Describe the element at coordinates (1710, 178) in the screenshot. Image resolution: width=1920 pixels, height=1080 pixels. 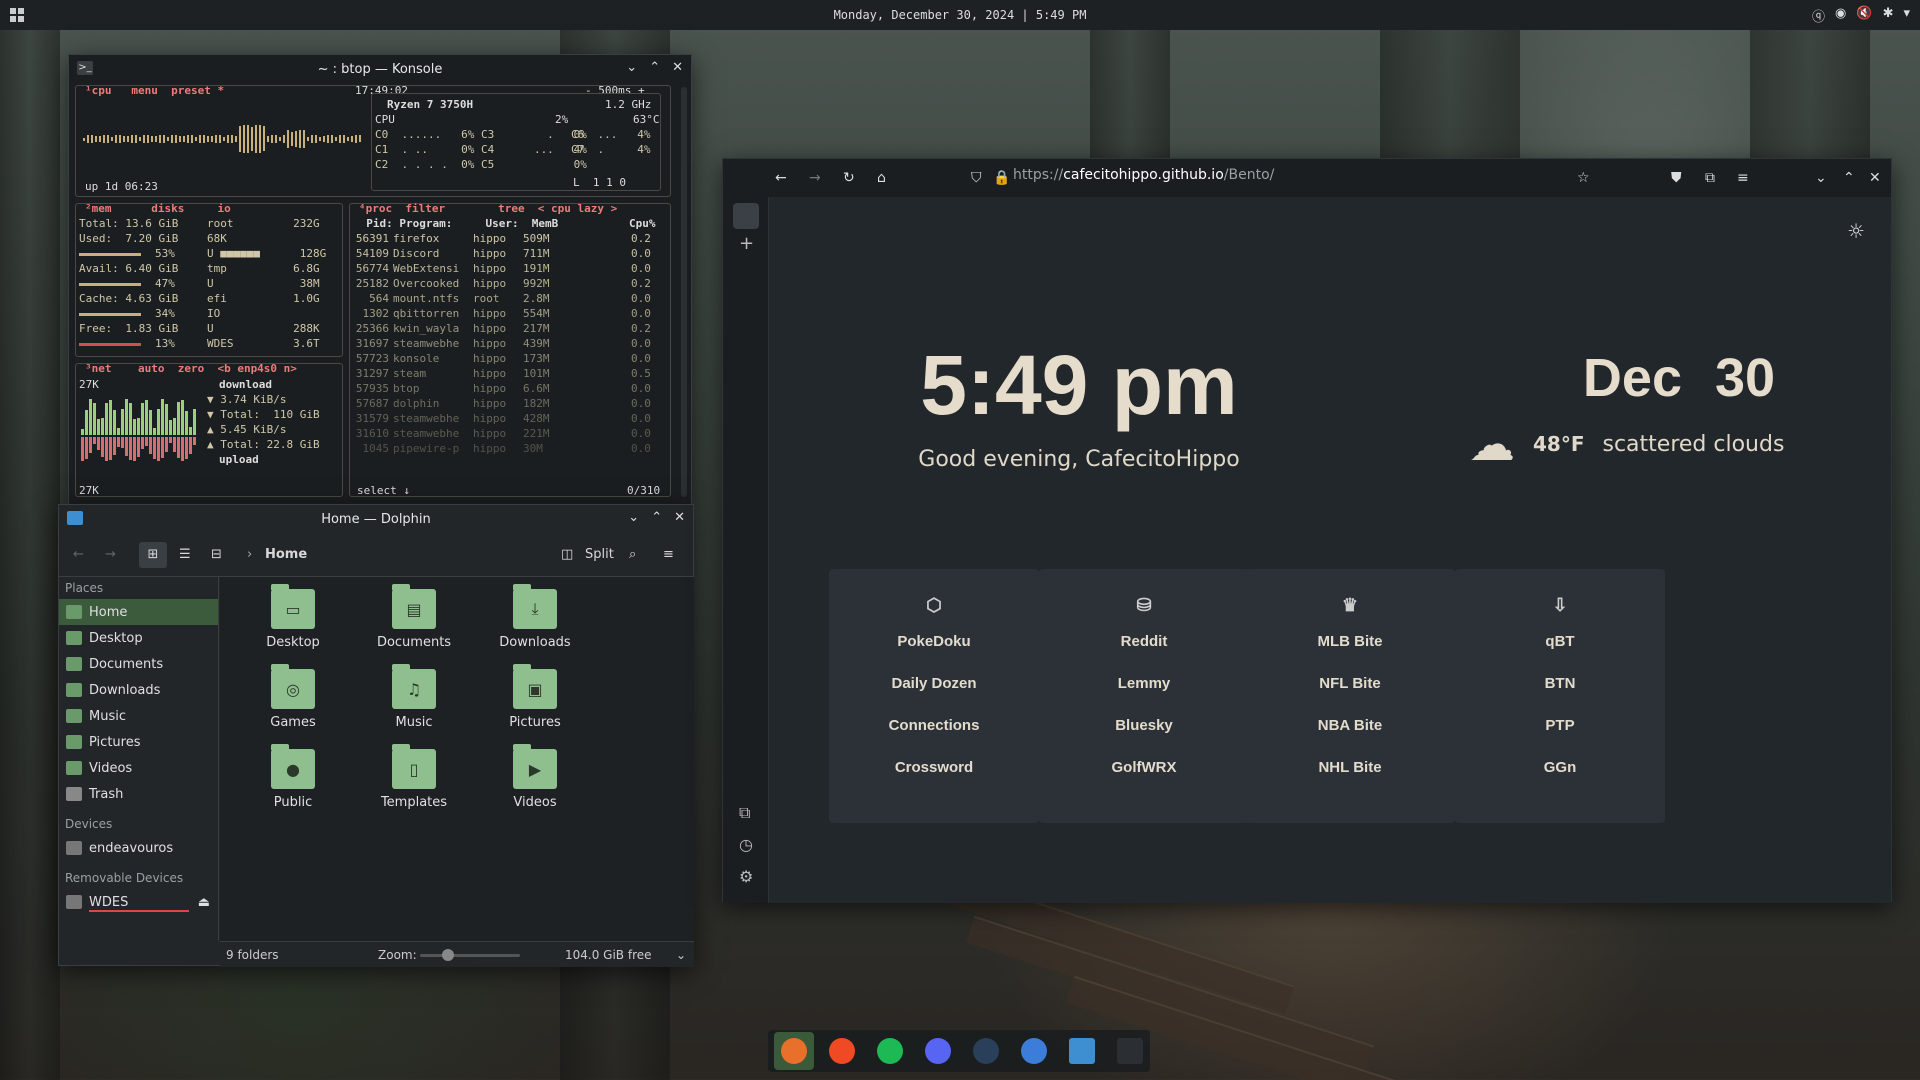
I see `extensions-icon: ⧉` at that location.